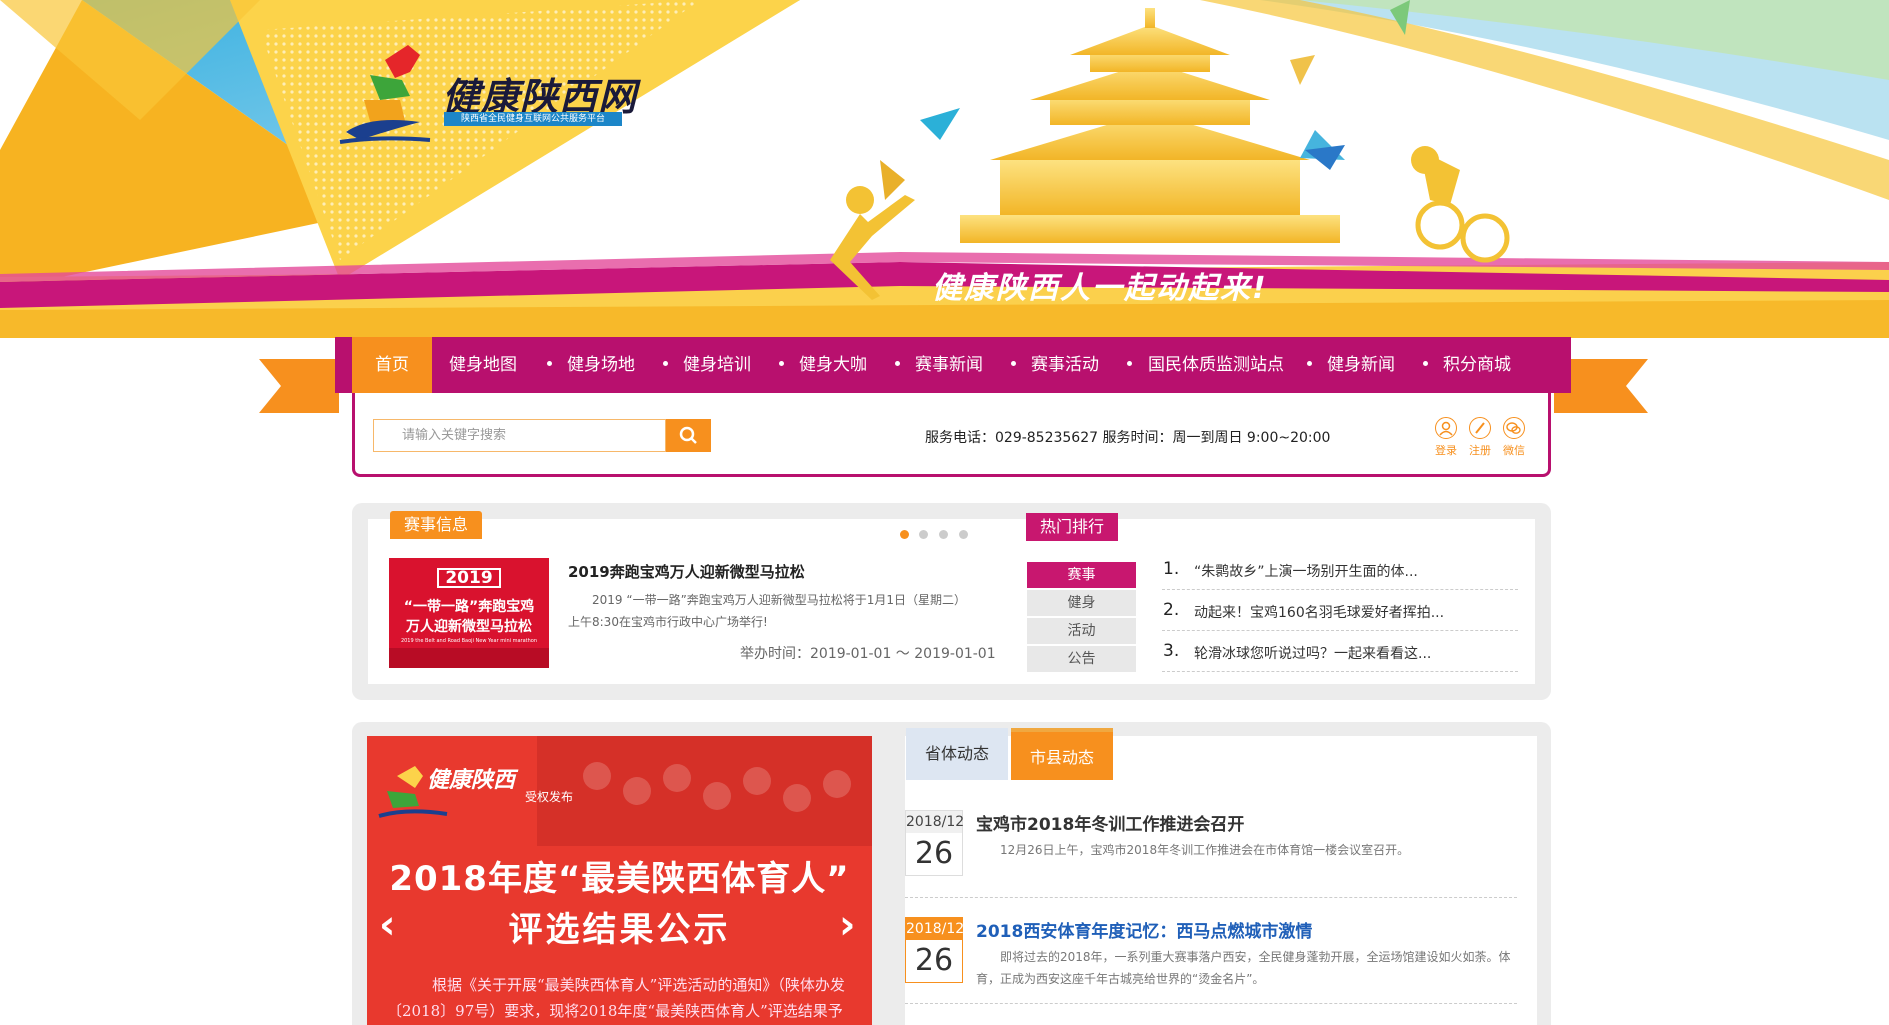 The width and height of the screenshot is (1889, 1025). Describe the element at coordinates (1100, 288) in the screenshot. I see `banner-slogan: 健康陕西人一起动起来!` at that location.